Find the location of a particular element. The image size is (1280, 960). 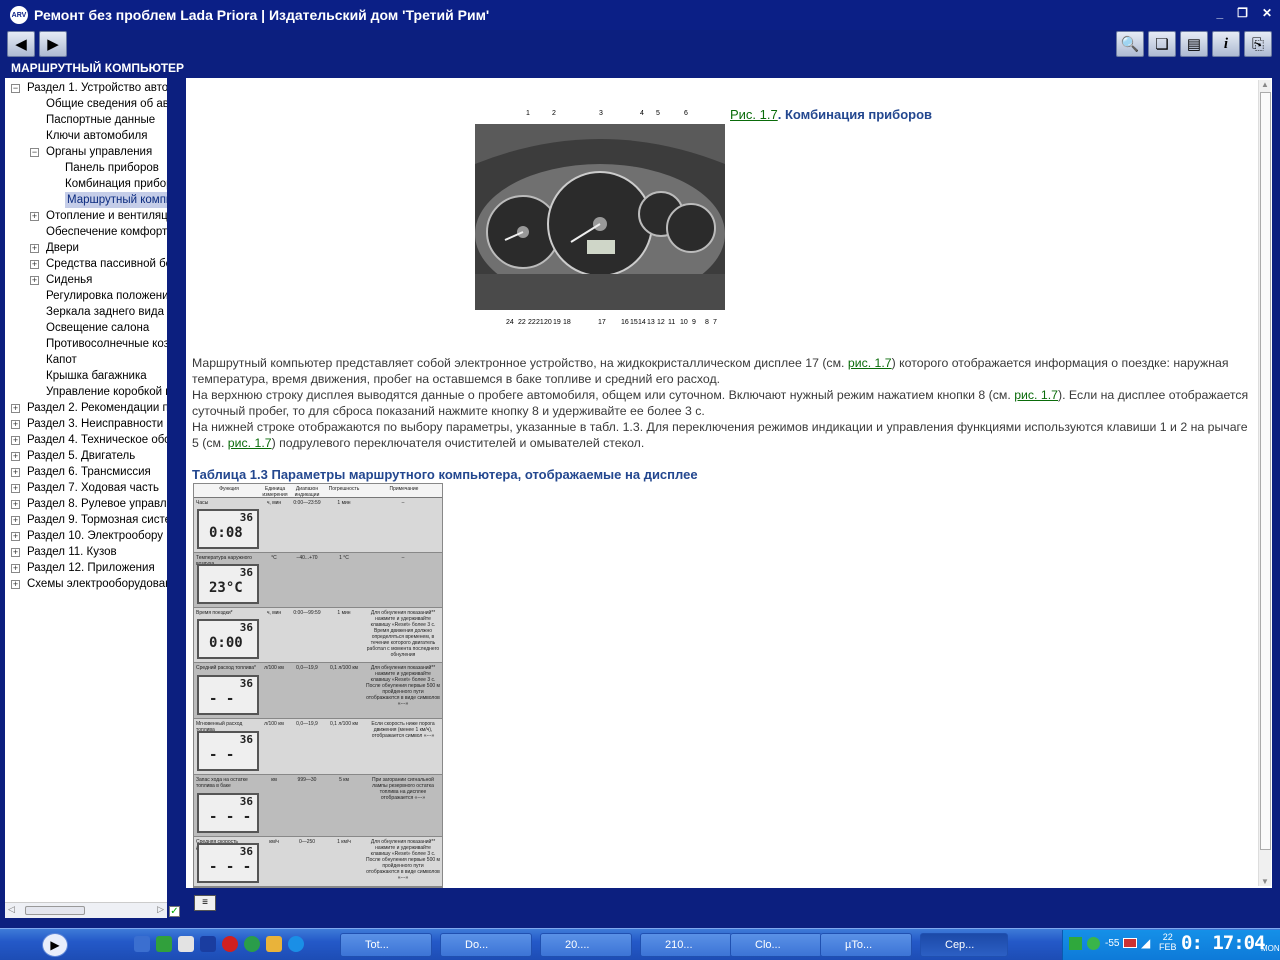

tree-item: Освещение салона is located at coordinates (97, 328).